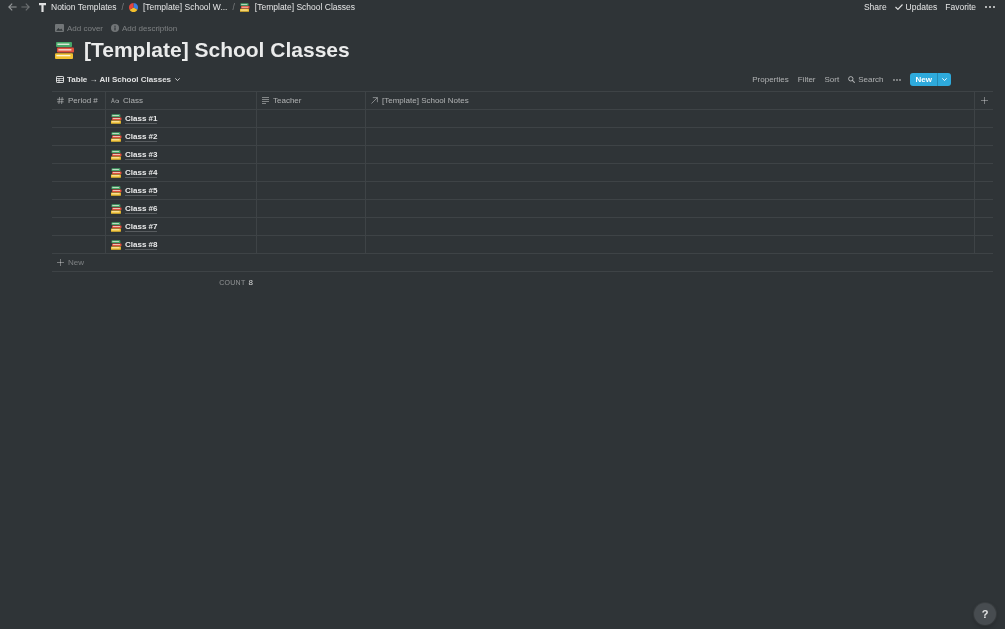 This screenshot has width=1005, height=629. I want to click on forward-button, so click(25, 7).